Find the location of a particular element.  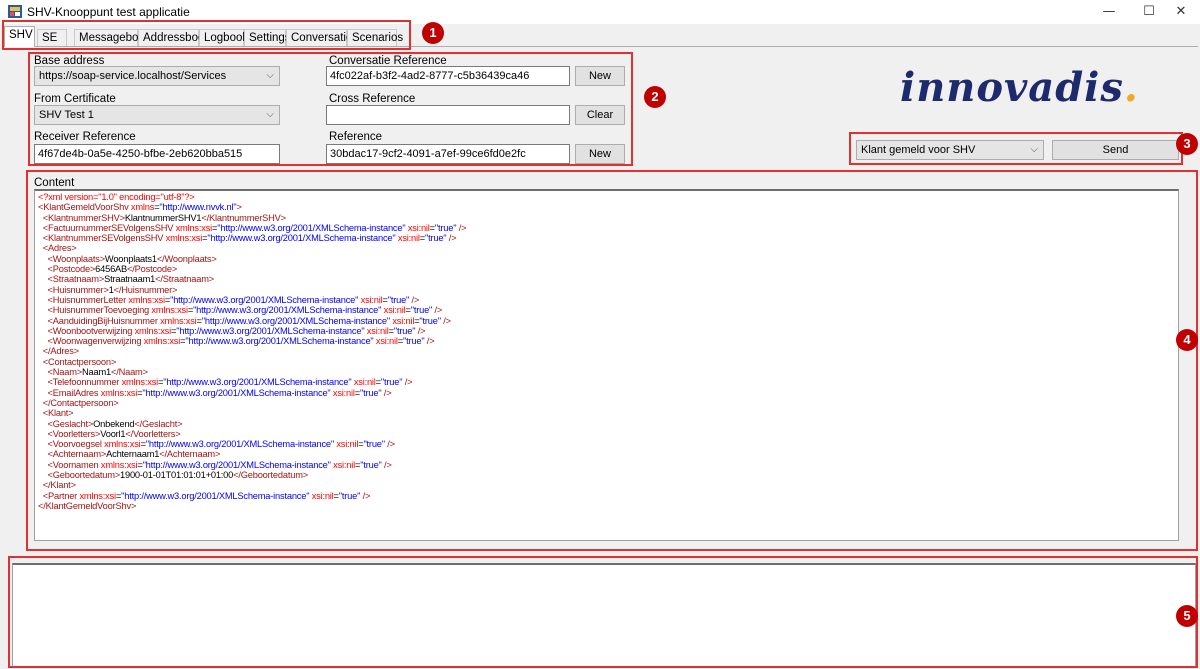

window-title: SHV-Knooppunt test applicatie is located at coordinates (108, 12).